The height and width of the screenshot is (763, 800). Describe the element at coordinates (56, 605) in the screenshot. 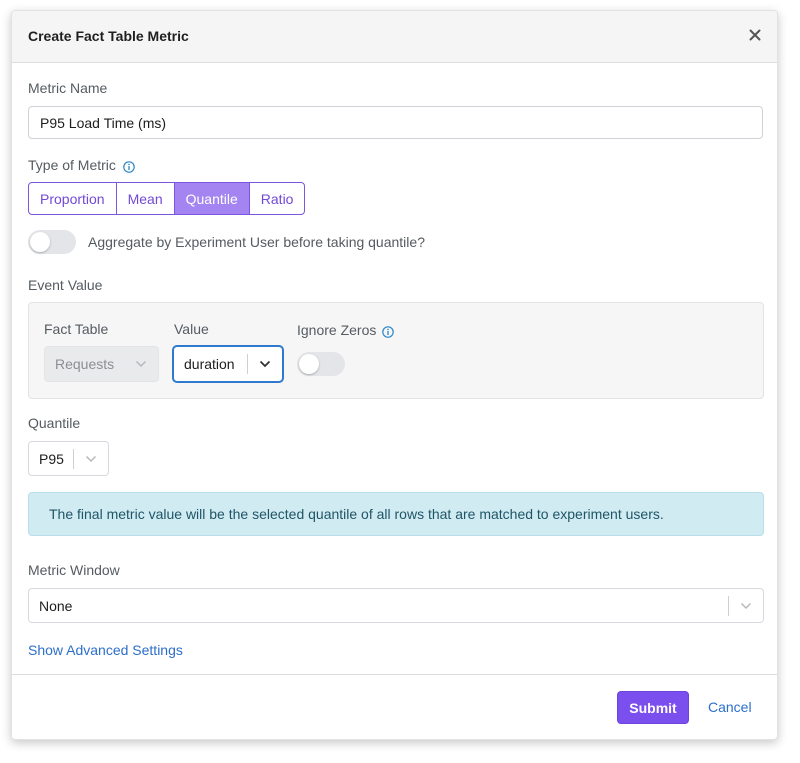

I see `metric-window-value: None` at that location.